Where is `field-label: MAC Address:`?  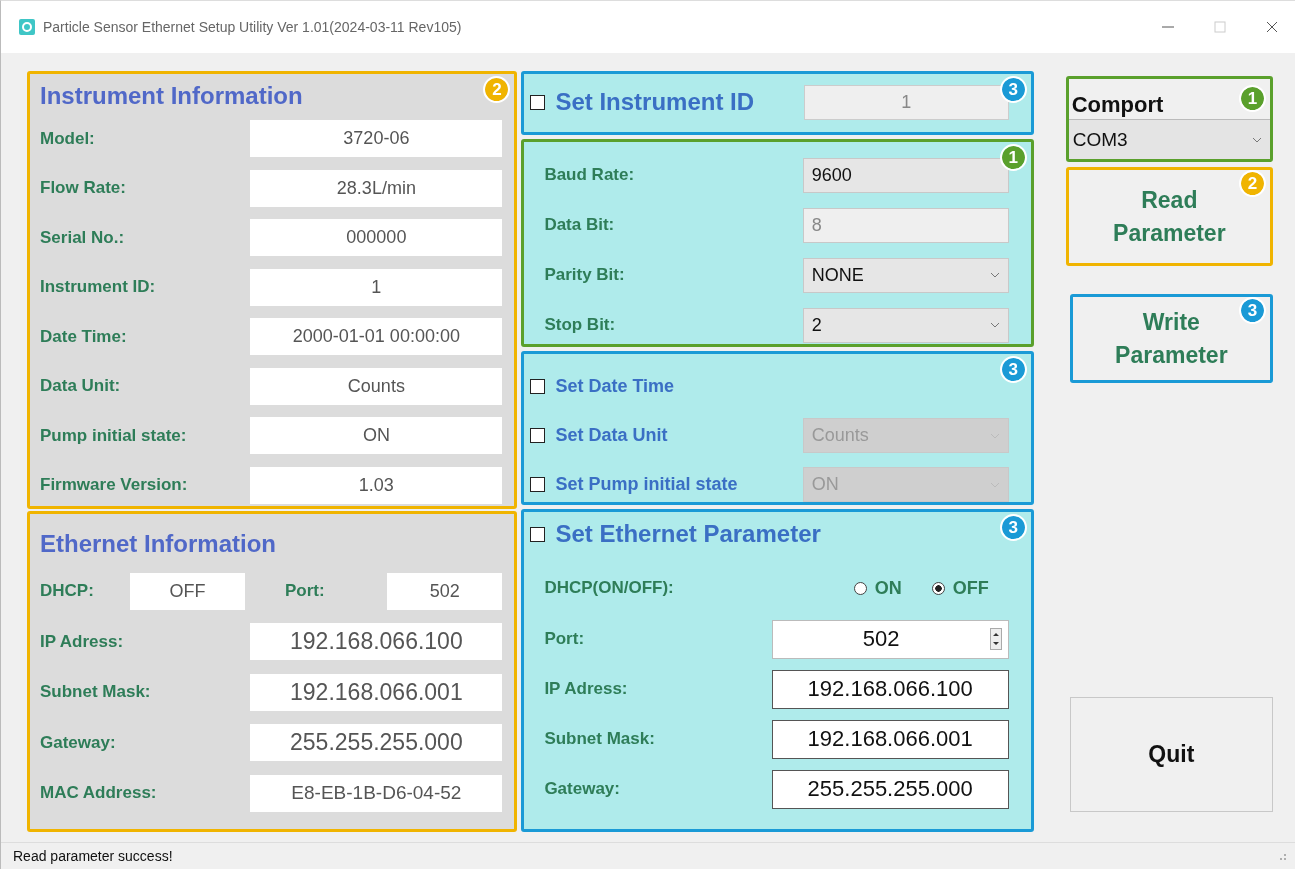 field-label: MAC Address: is located at coordinates (99, 793).